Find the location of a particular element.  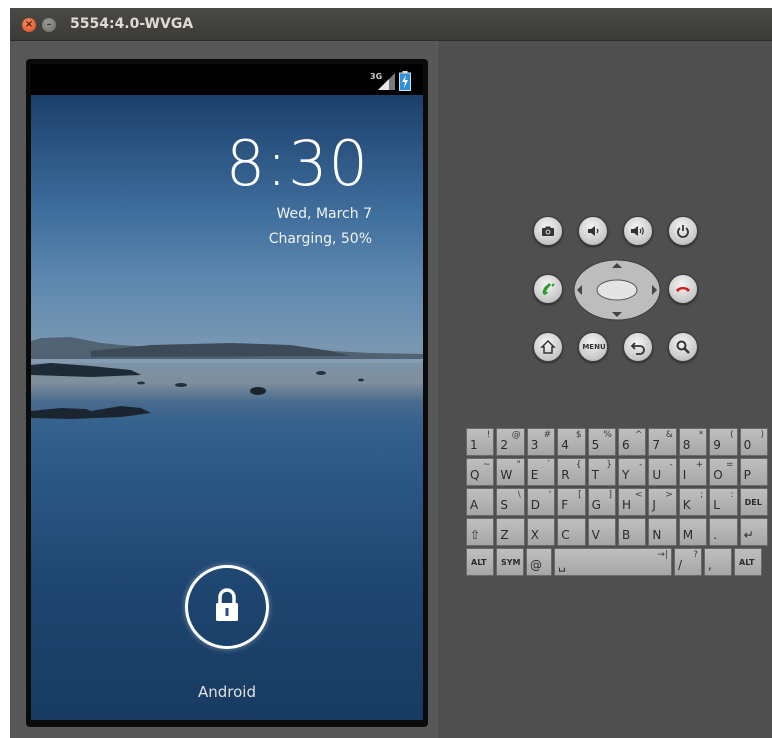

search-button is located at coordinates (683, 347).